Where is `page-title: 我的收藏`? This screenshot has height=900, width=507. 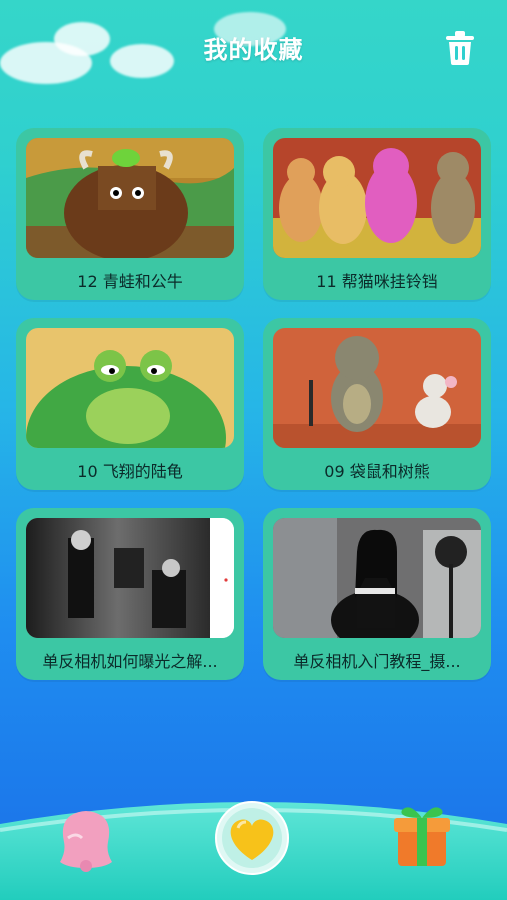
page-title: 我的收藏 is located at coordinates (253, 50).